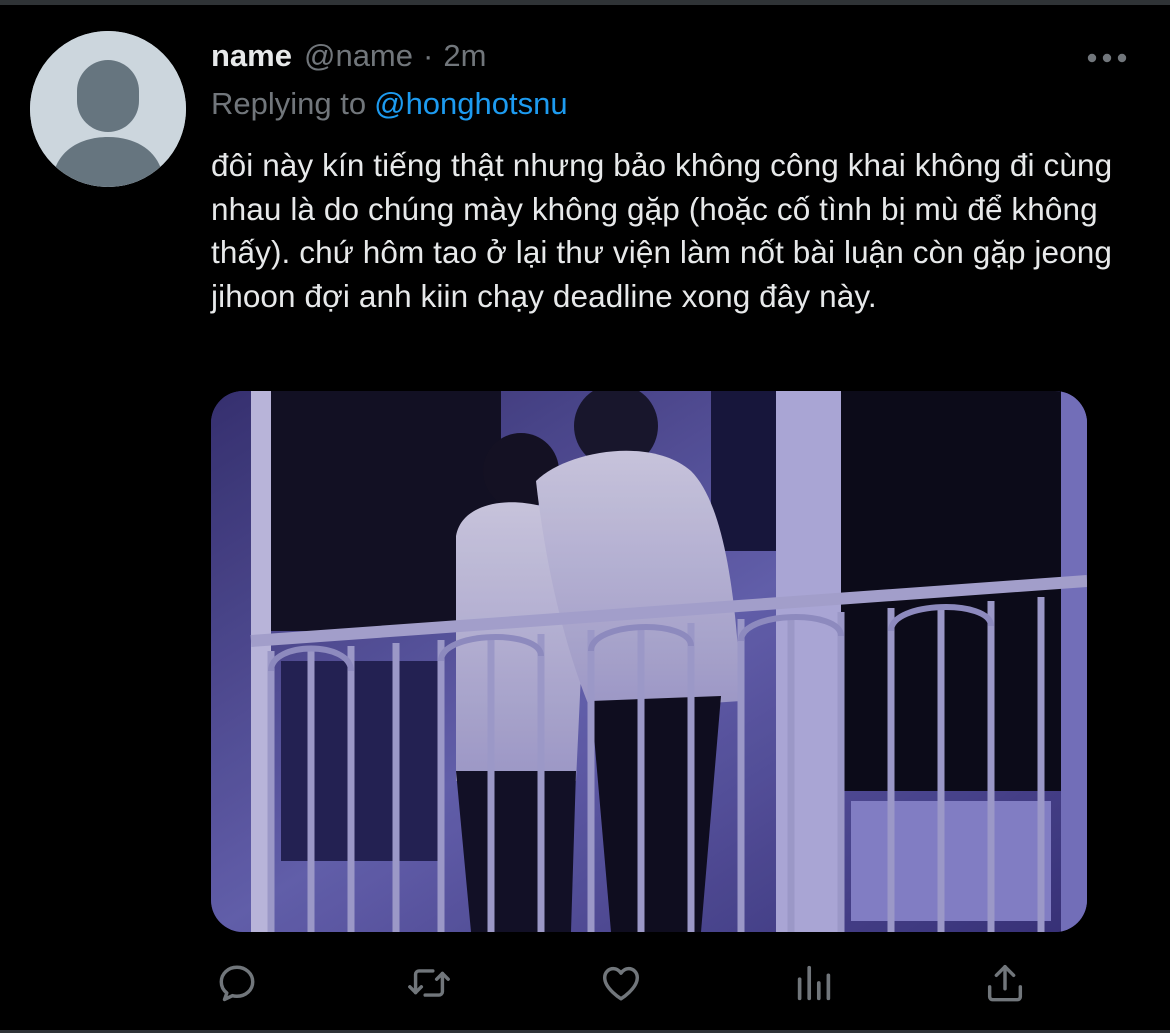 The height and width of the screenshot is (1033, 1170). I want to click on more-dots-icon, so click(1107, 58).